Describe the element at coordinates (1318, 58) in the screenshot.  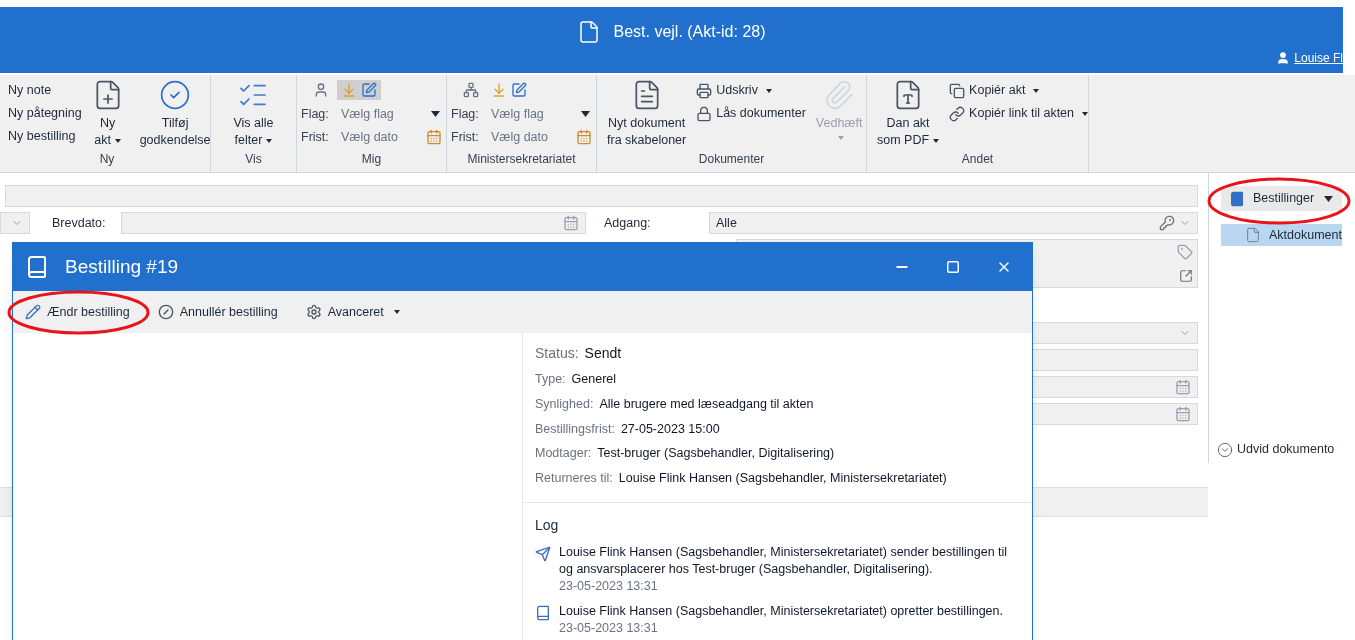
I see `user-link: Louise Fl` at that location.